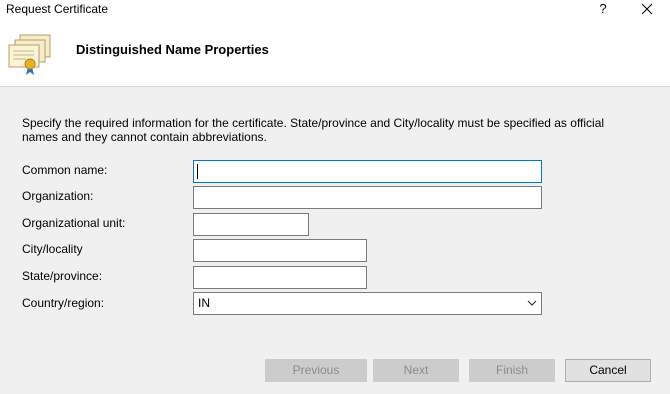  What do you see at coordinates (512, 370) in the screenshot?
I see `finish-button: Finish` at bounding box center [512, 370].